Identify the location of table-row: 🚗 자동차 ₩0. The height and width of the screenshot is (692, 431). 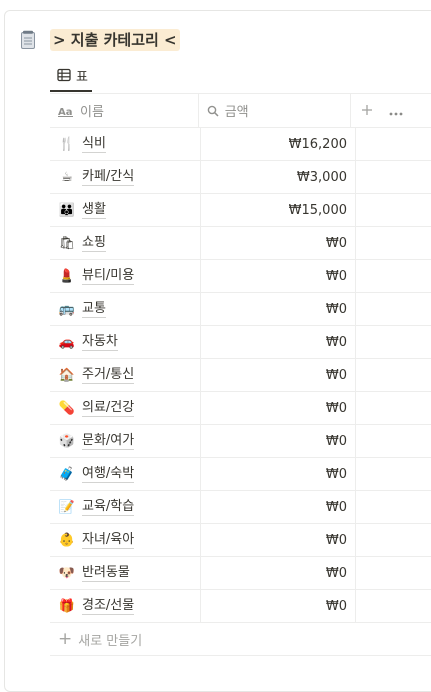
(240, 342).